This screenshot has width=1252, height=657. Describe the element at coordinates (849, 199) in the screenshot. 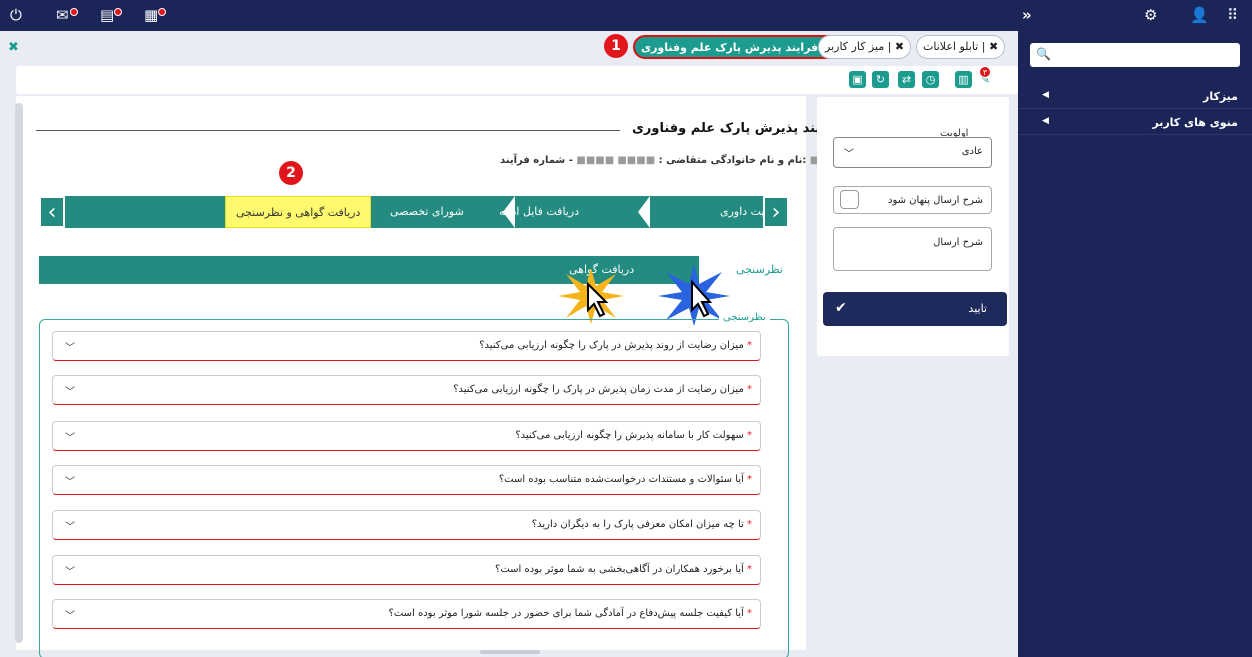

I see `hide-description-toggle` at that location.